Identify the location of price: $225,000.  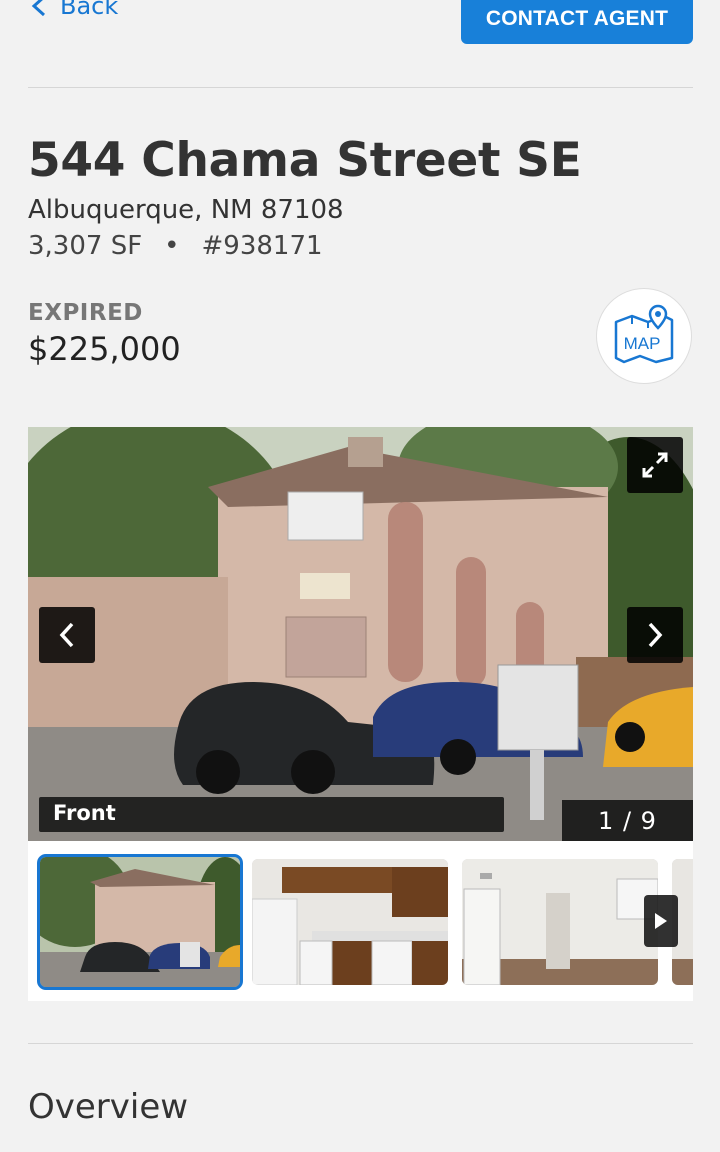
(104, 349).